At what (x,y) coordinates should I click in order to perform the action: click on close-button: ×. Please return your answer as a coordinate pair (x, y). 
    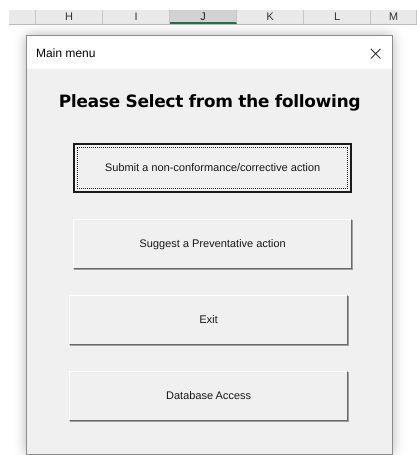
    Looking at the image, I should click on (375, 52).